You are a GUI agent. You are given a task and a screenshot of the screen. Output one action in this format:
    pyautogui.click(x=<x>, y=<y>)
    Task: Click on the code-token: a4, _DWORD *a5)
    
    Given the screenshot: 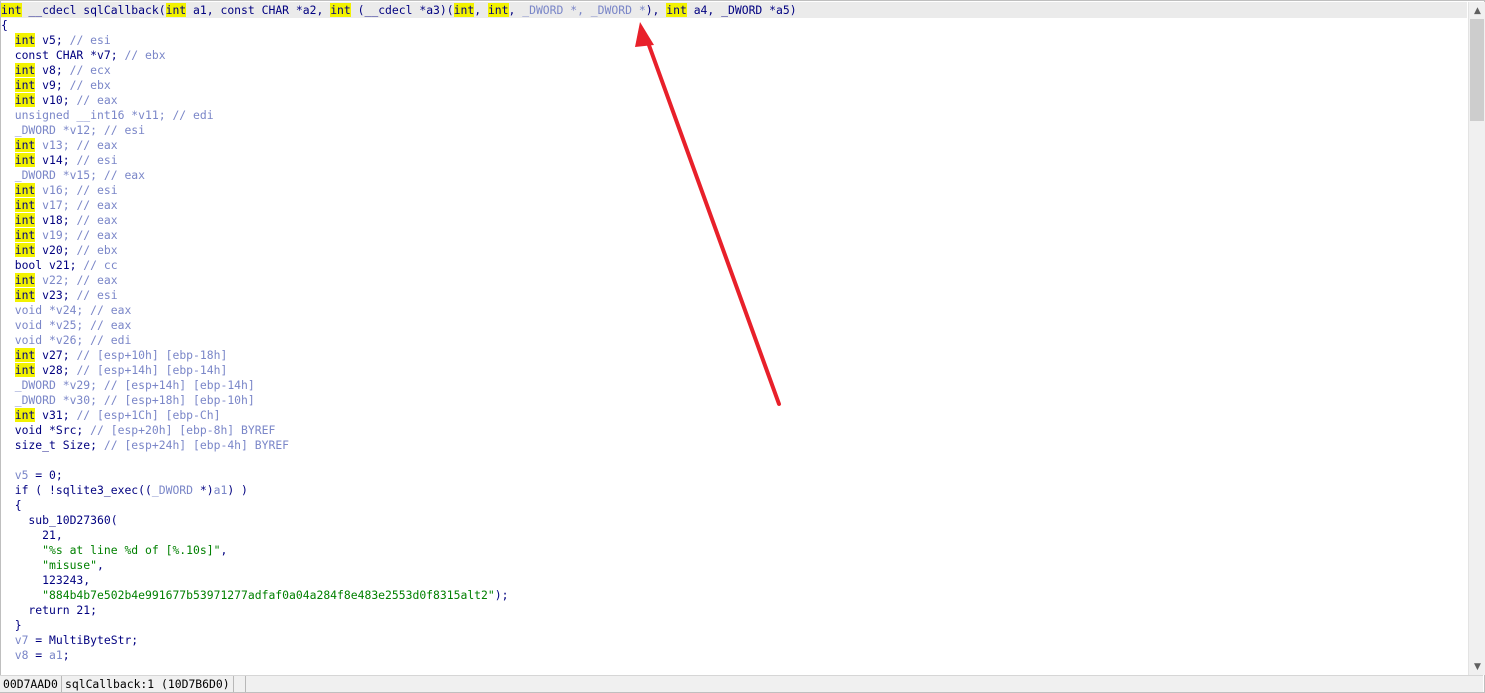 What is the action you would take?
    pyautogui.click(x=741, y=10)
    